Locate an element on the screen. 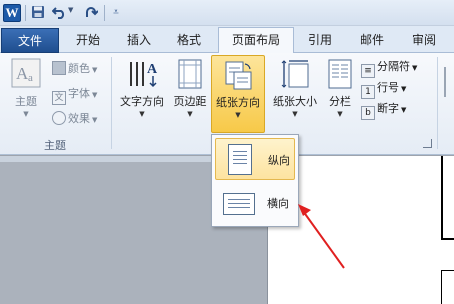 This screenshot has width=454, height=304. breaks-button: ≡ 分隔符 ▼ is located at coordinates (389, 67).